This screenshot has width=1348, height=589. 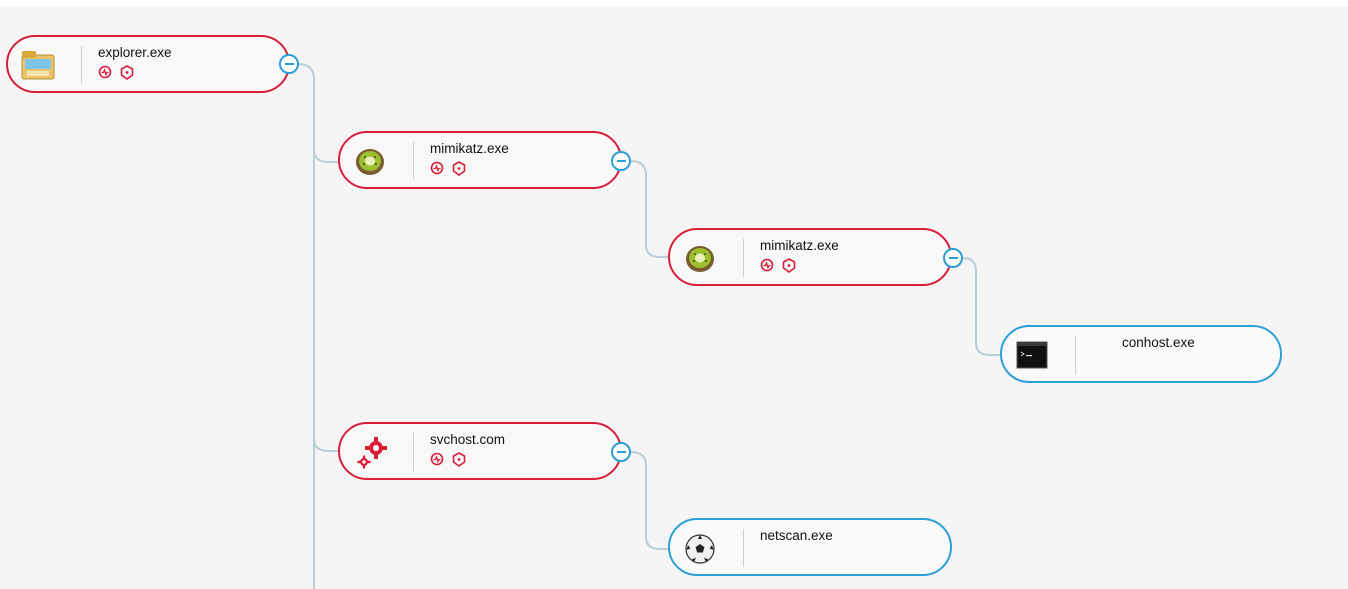 I want to click on connector-to-svchost, so click(x=325, y=445).